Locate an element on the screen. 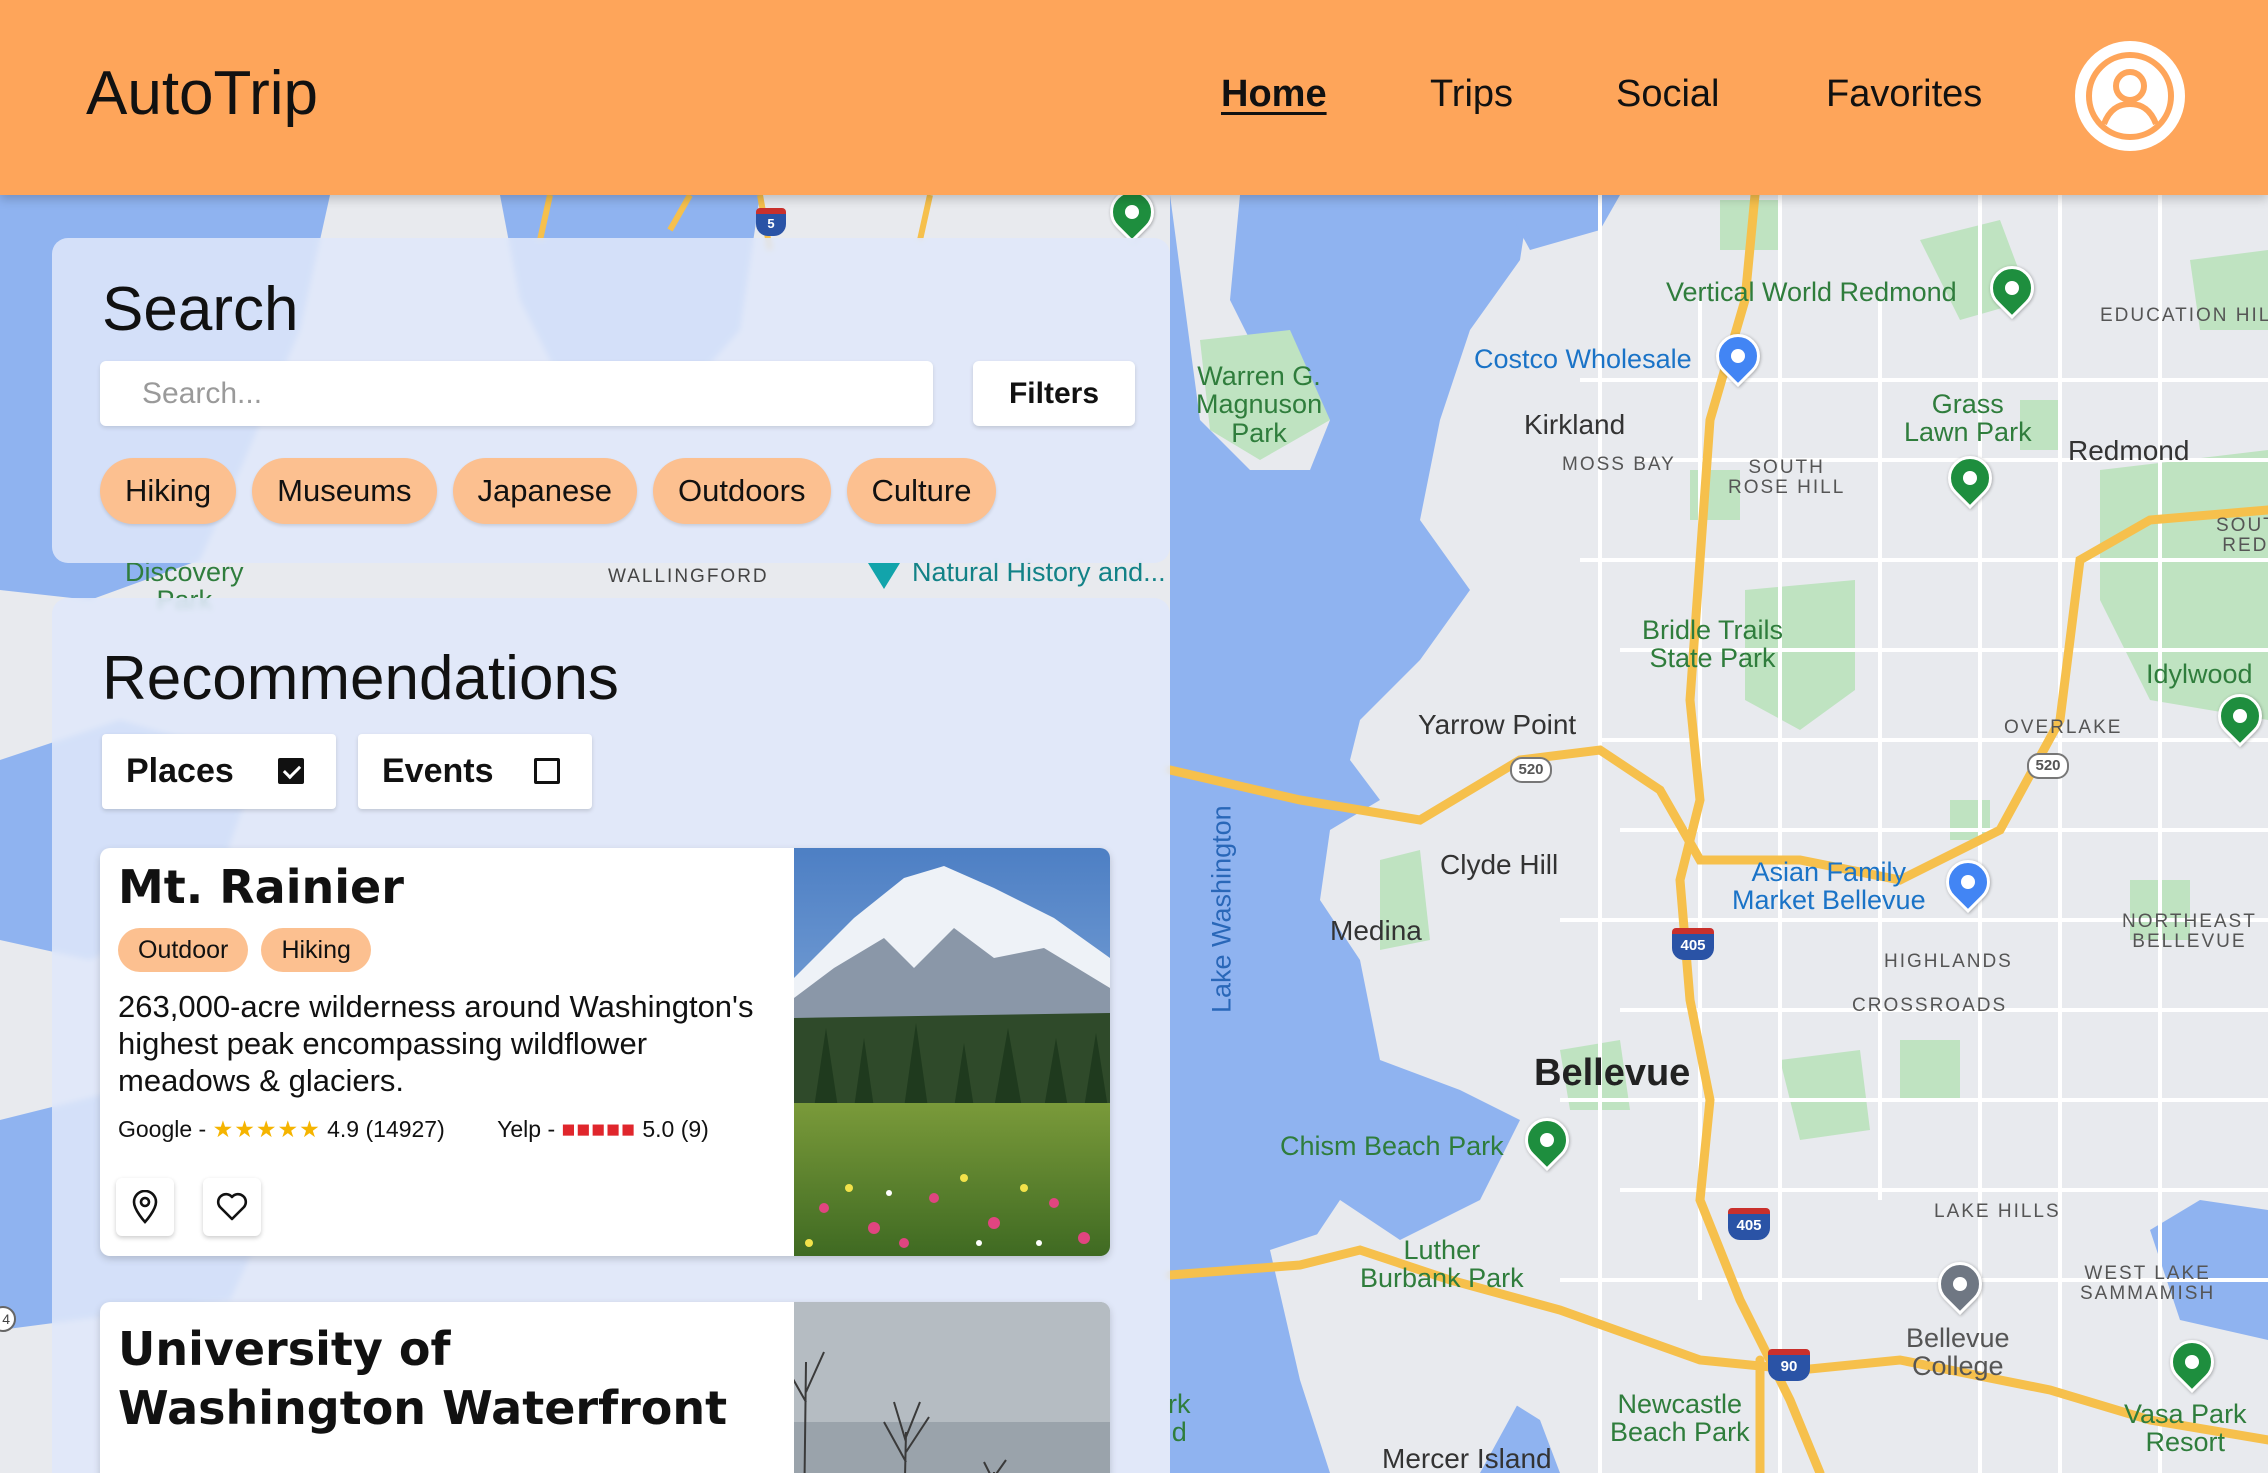 The width and height of the screenshot is (2268, 1473). map-label-south-rose-hill: SOUTH ROSE HILL is located at coordinates (1787, 477).